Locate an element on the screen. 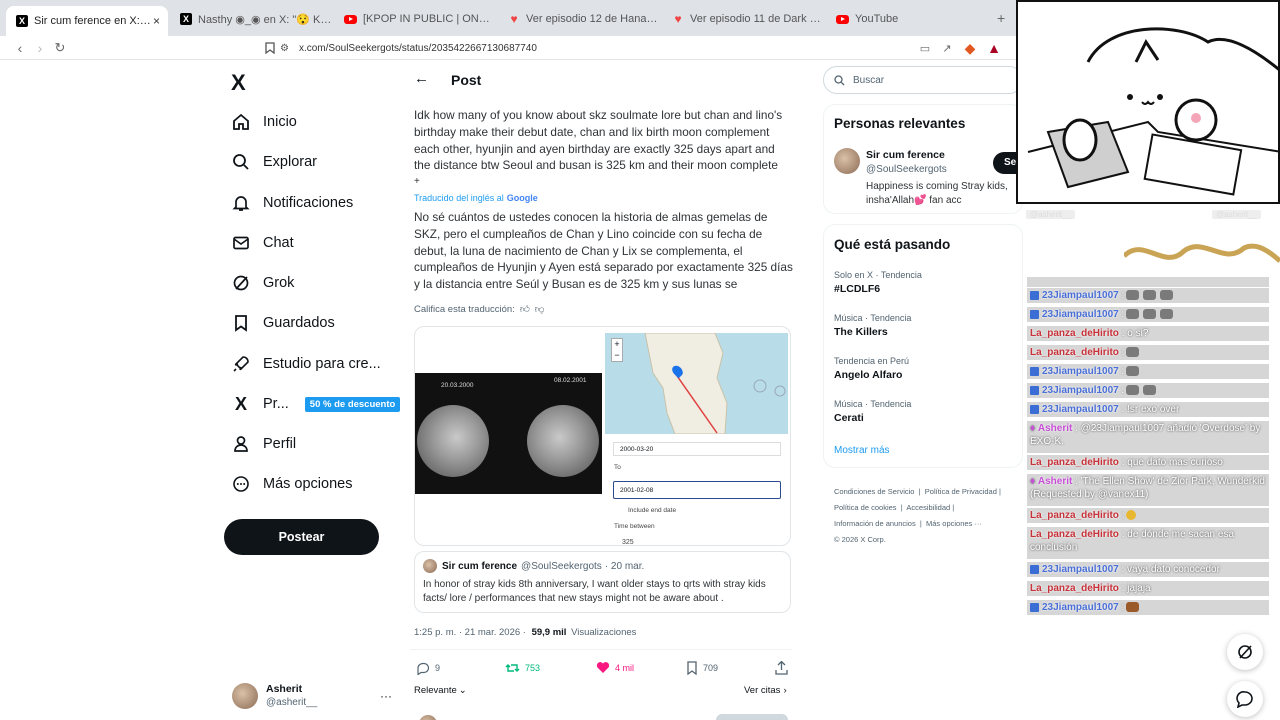 This screenshot has width=1280, height=720. thumbs-down-icon: 👎︎ is located at coordinates (540, 309).